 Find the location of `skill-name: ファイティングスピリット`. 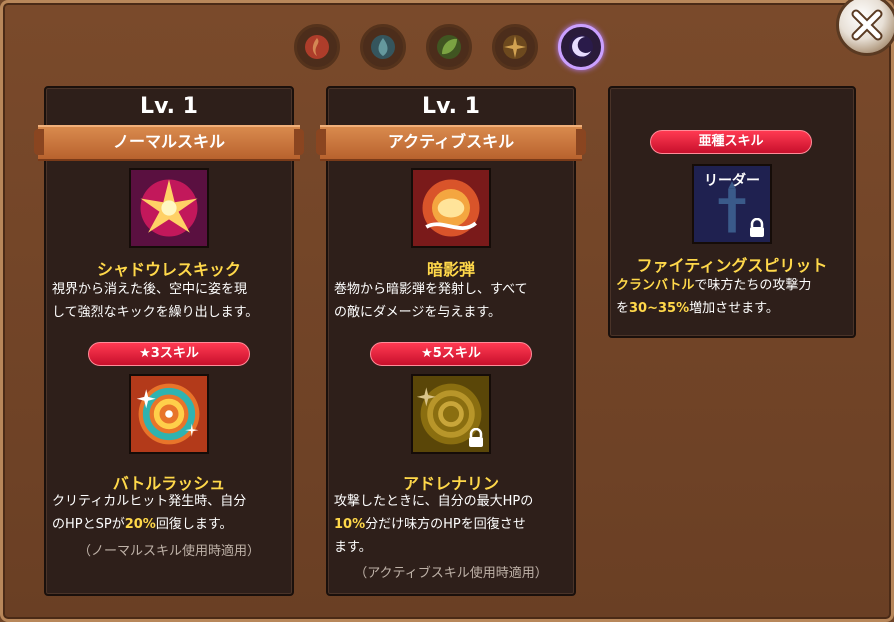

skill-name: ファイティングスピリット is located at coordinates (732, 265).